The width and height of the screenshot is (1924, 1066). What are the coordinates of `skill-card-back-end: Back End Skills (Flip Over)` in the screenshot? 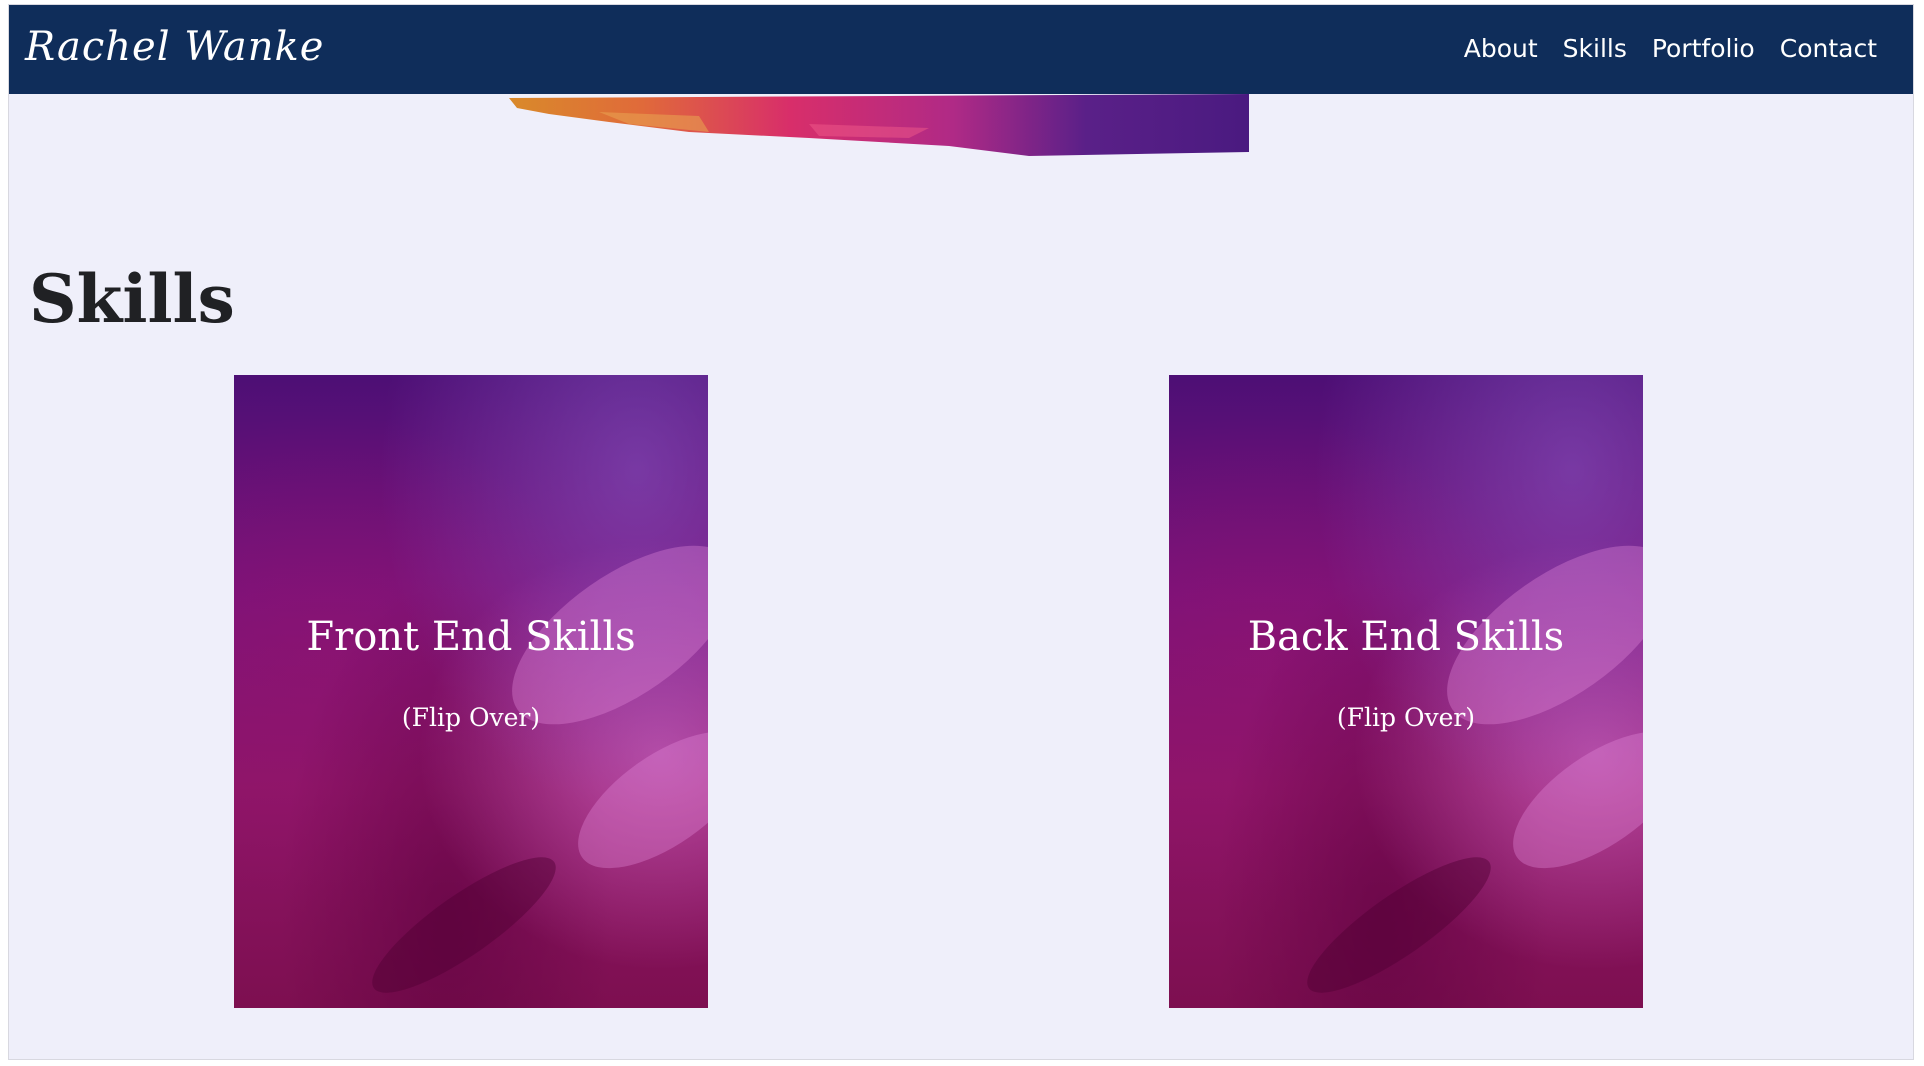 It's located at (1406, 691).